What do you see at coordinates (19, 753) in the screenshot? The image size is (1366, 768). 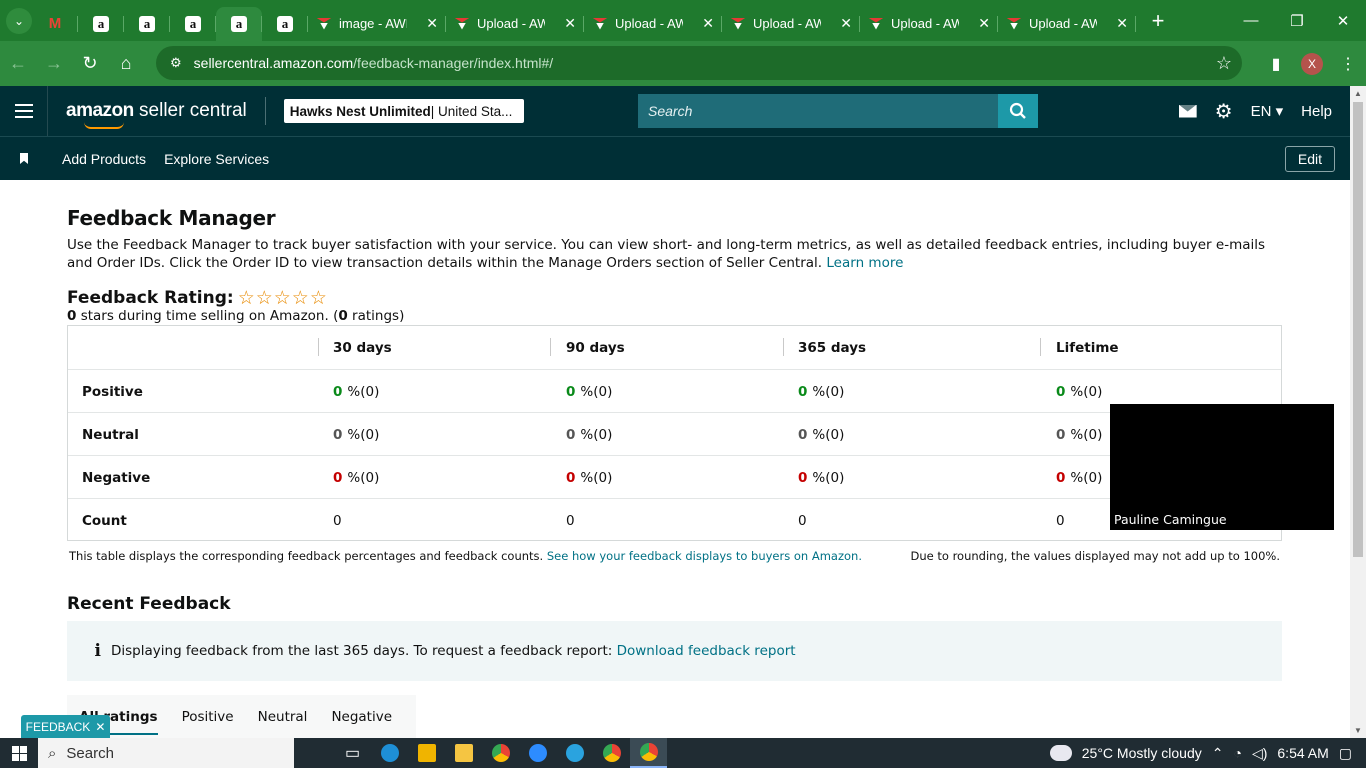 I see `start-button` at bounding box center [19, 753].